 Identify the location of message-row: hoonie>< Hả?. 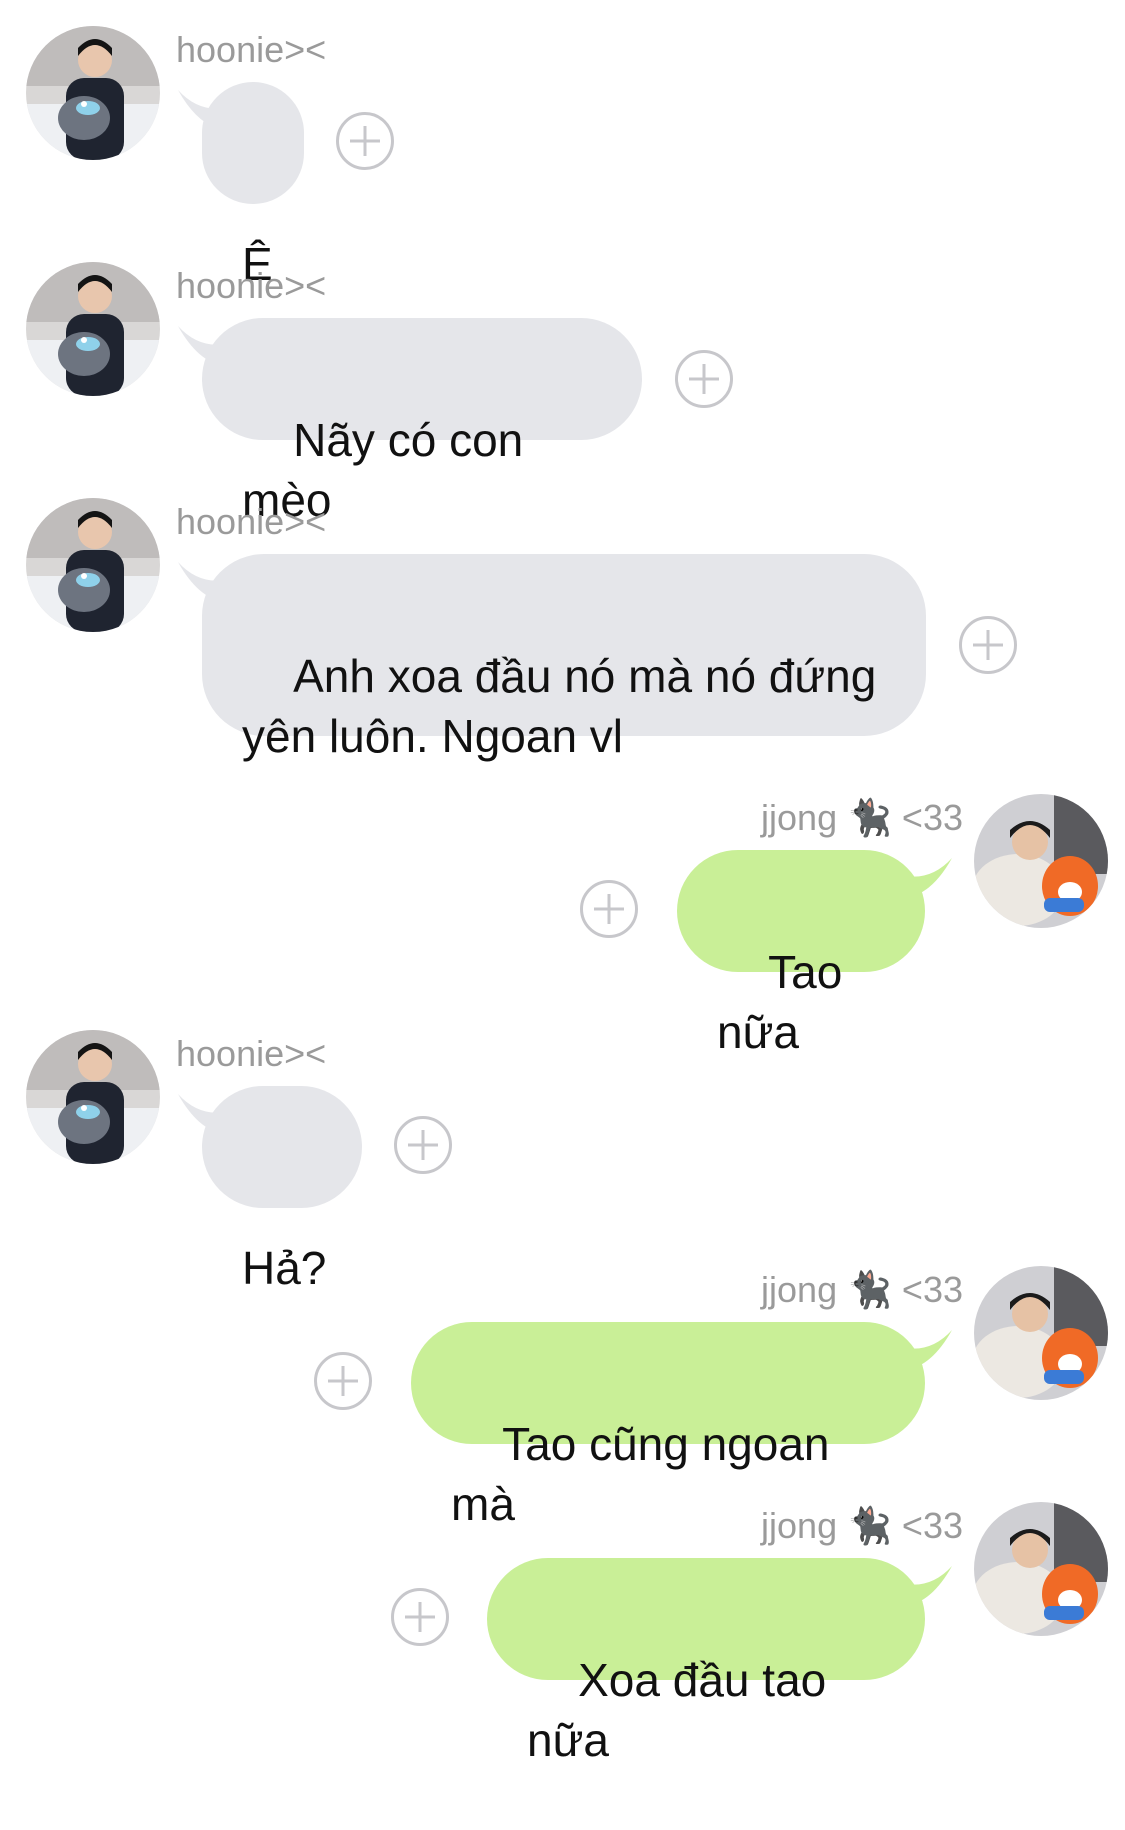
(562, 1162).